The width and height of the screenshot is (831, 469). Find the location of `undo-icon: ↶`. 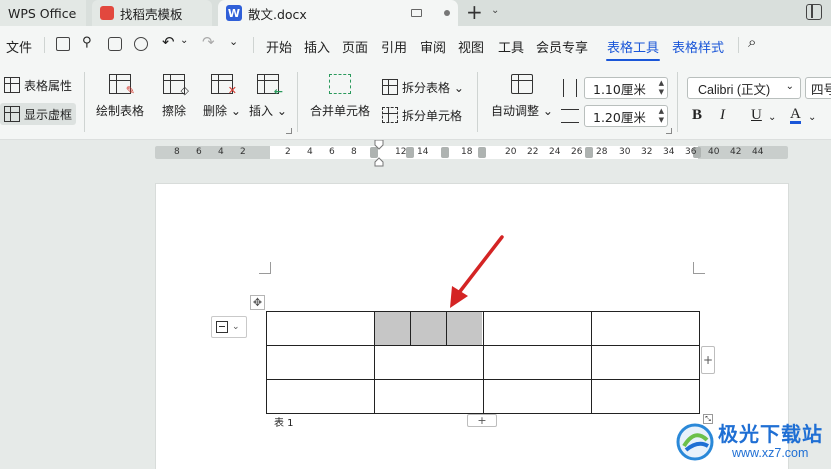

undo-icon: ↶ is located at coordinates (169, 42).